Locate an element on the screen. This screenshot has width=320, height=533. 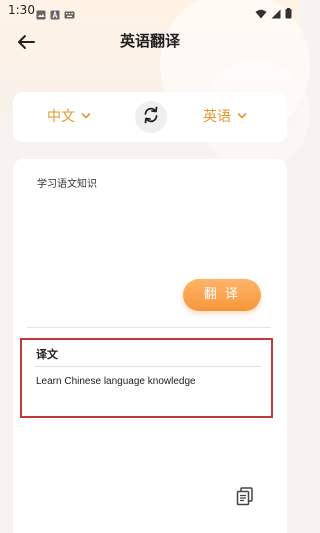
language-selector-bar: 中文 英语 is located at coordinates (150, 117).